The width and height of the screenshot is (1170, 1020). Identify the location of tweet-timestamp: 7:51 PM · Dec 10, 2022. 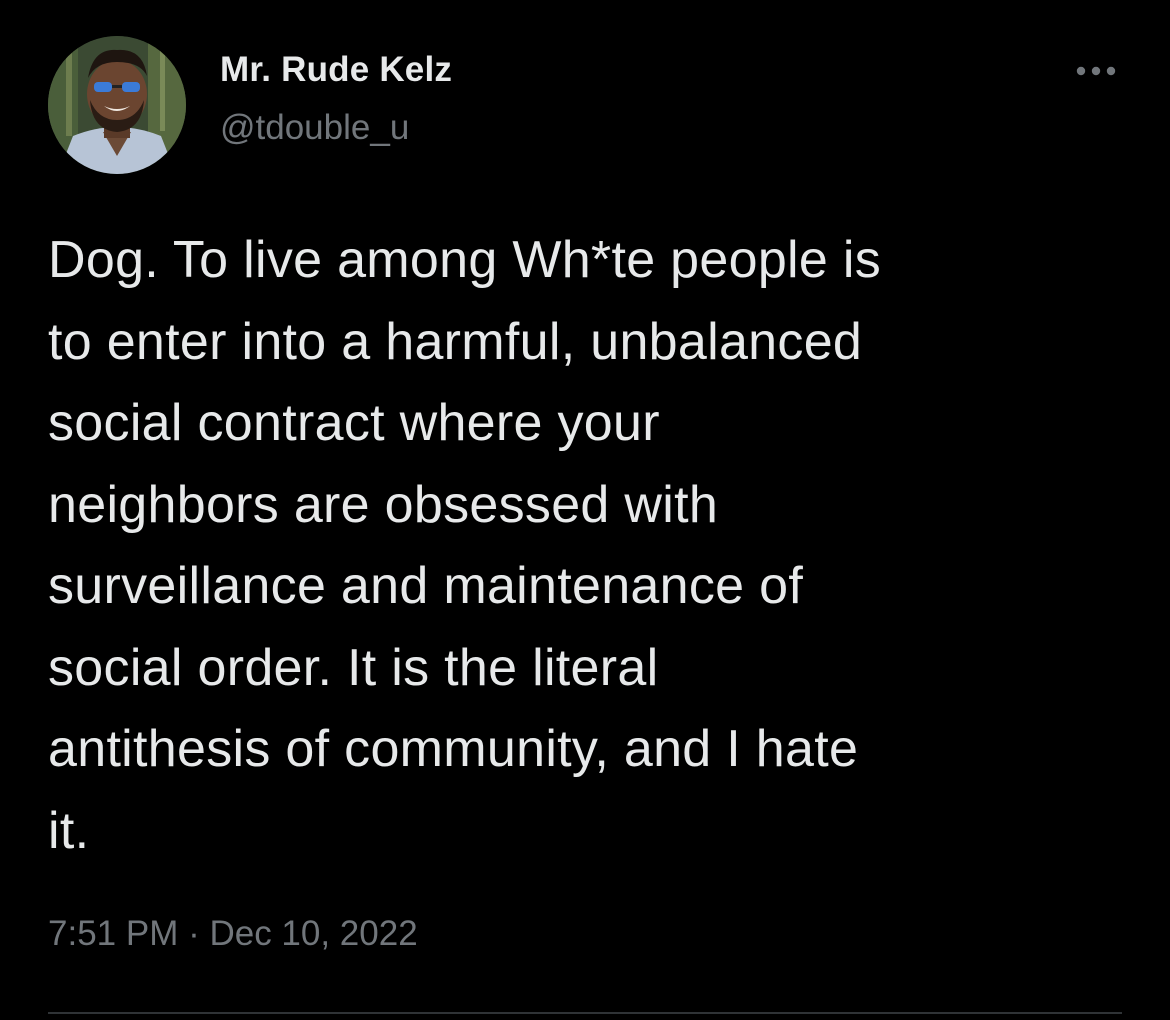
(233, 934).